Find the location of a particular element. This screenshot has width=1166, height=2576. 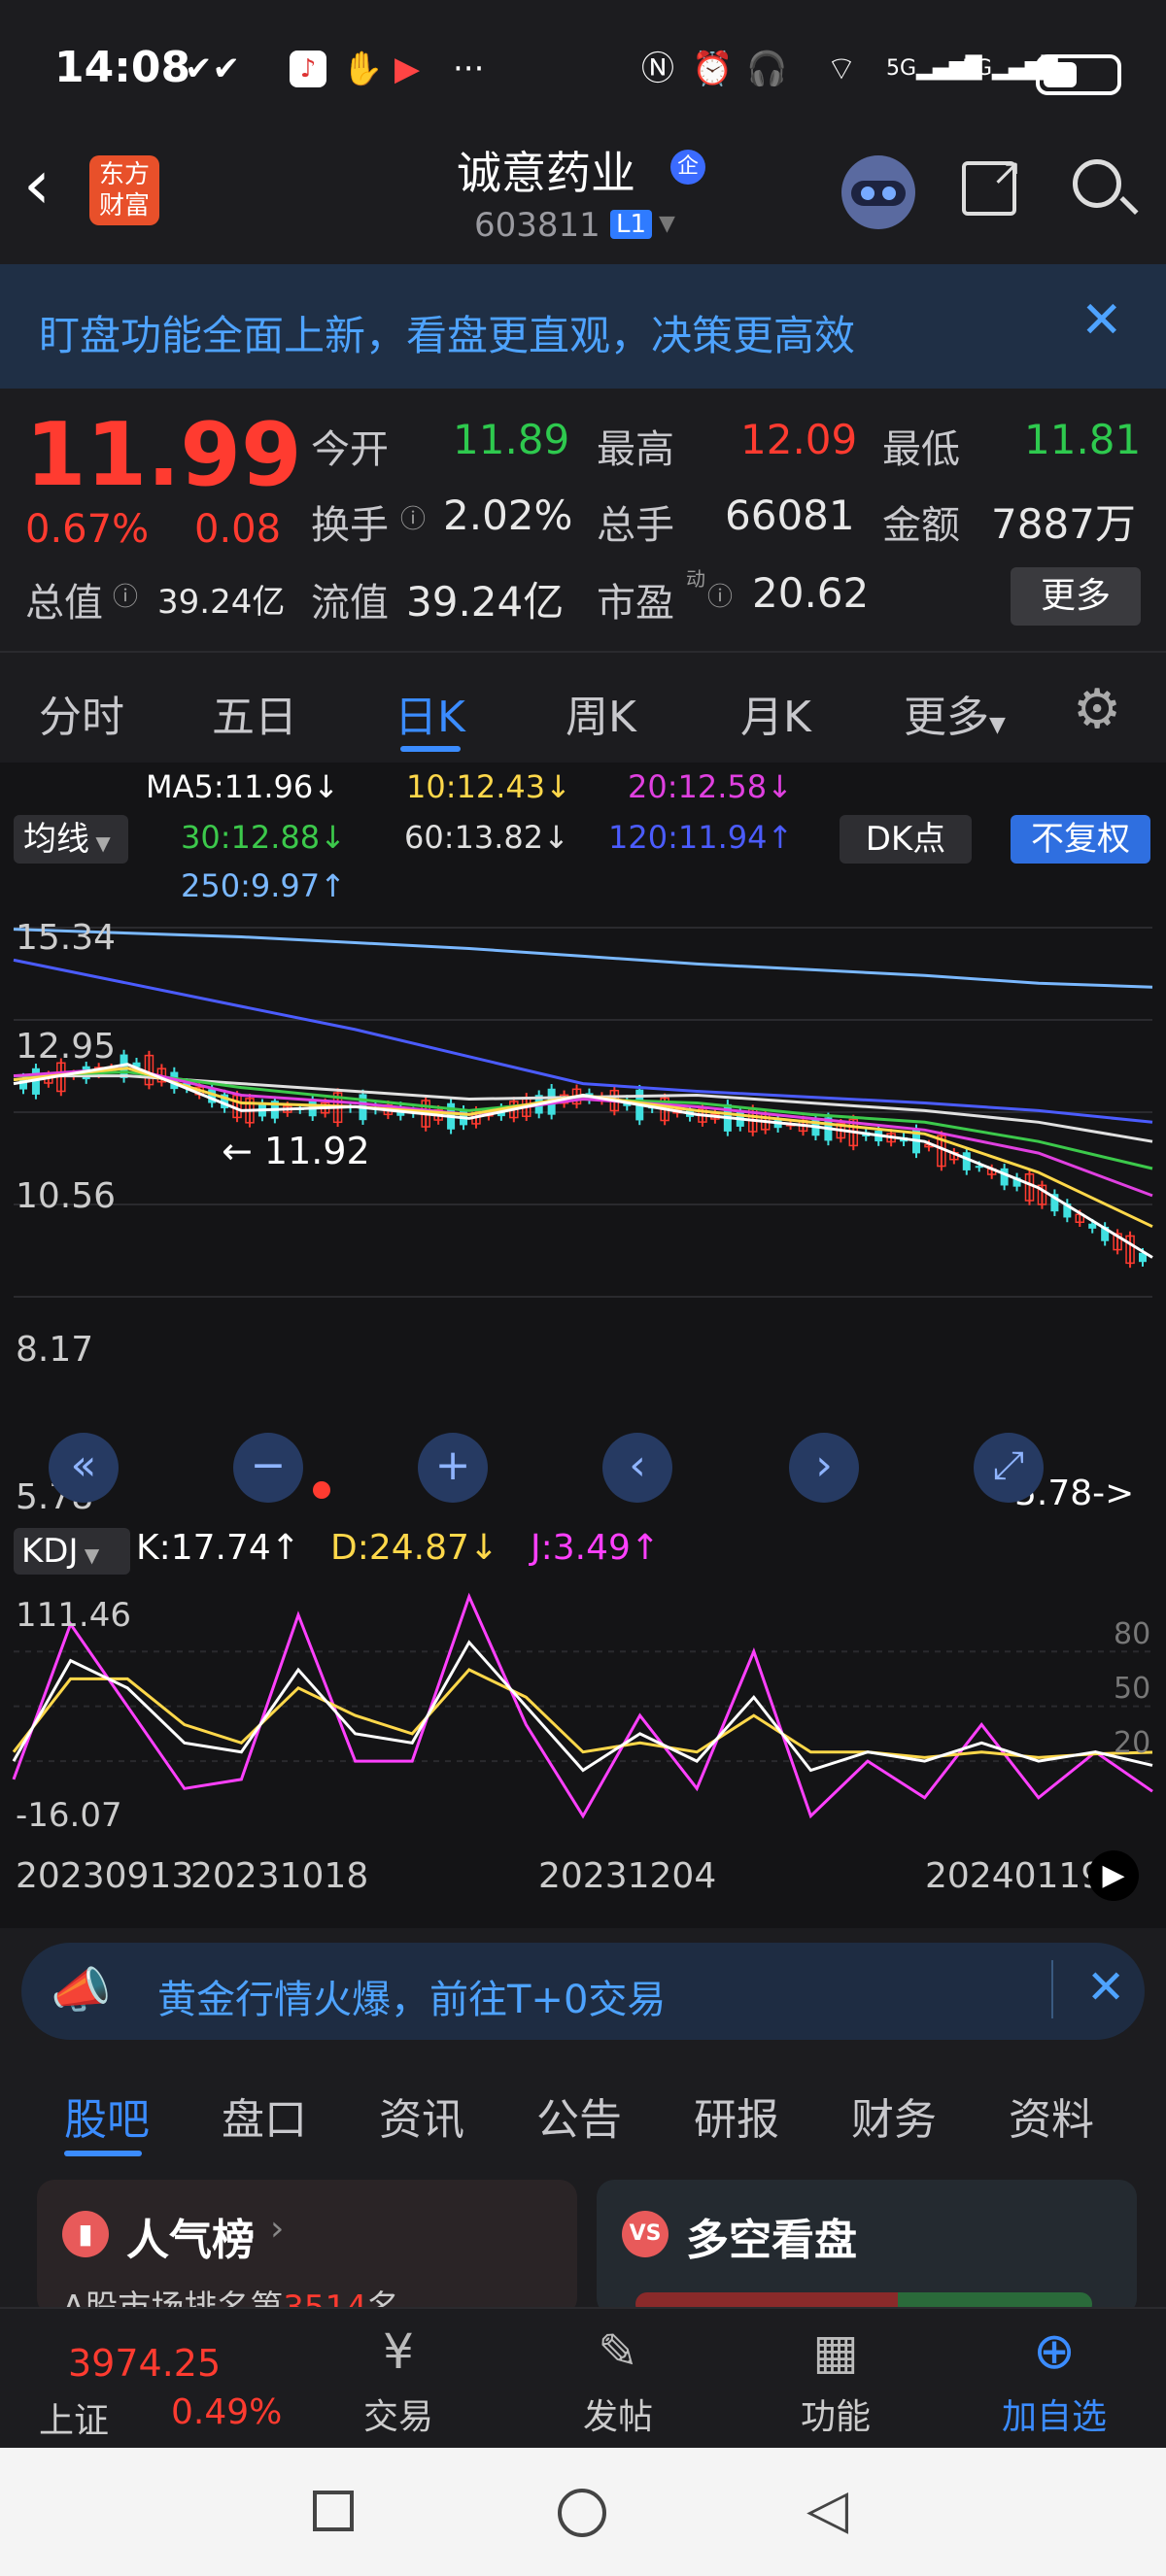

tab-more: 更多▼ is located at coordinates (955, 713).